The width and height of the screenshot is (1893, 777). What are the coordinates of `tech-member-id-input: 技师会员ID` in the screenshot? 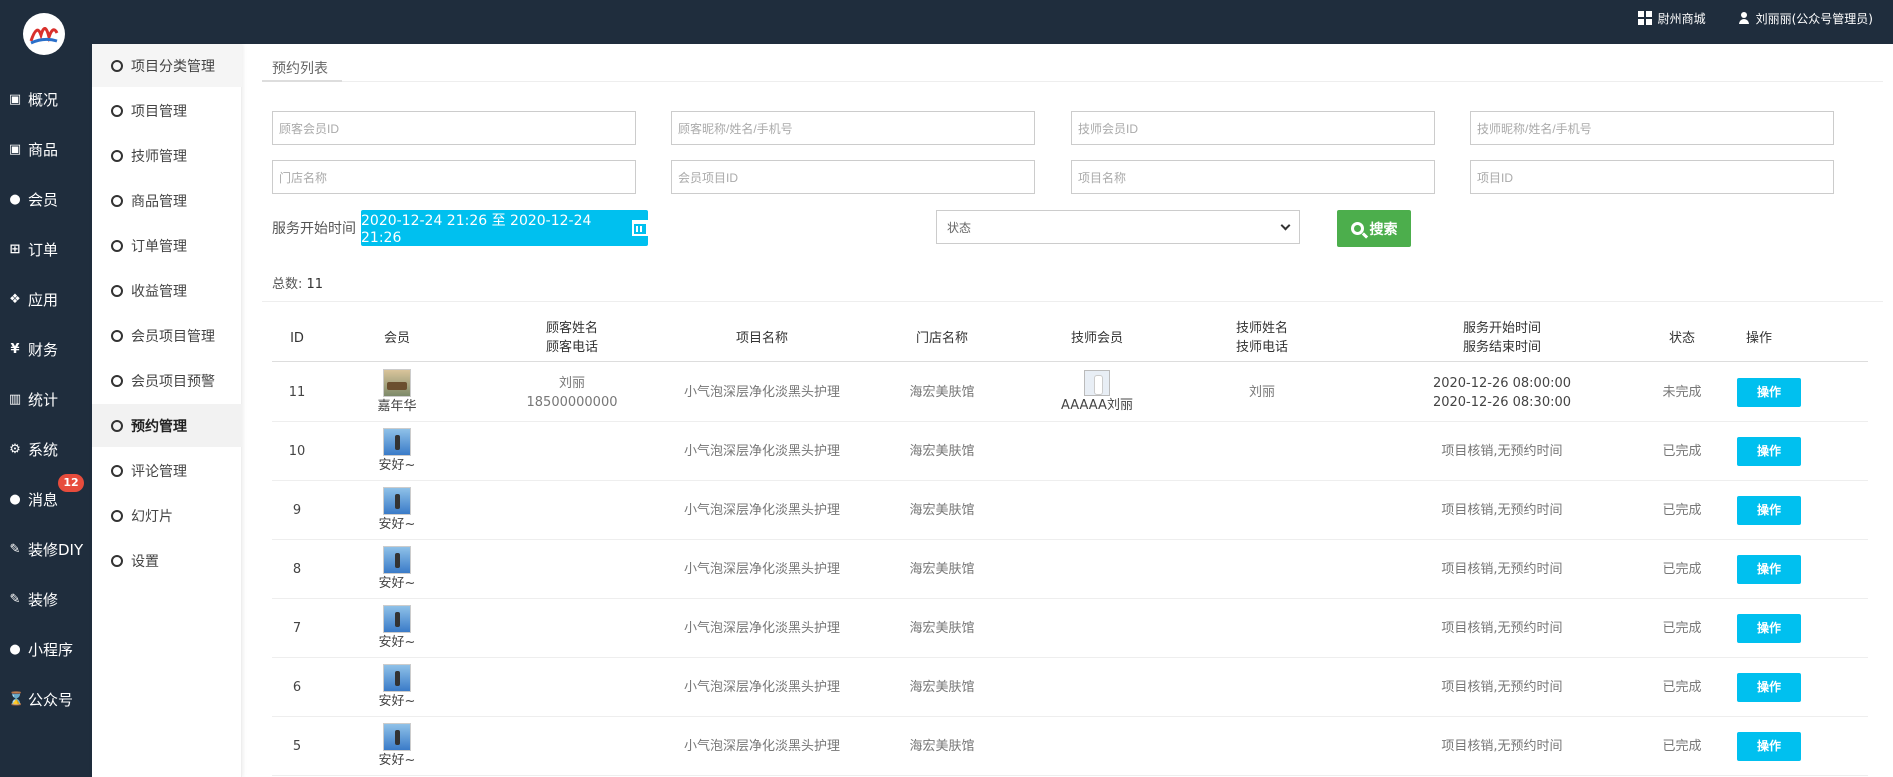 It's located at (1253, 128).